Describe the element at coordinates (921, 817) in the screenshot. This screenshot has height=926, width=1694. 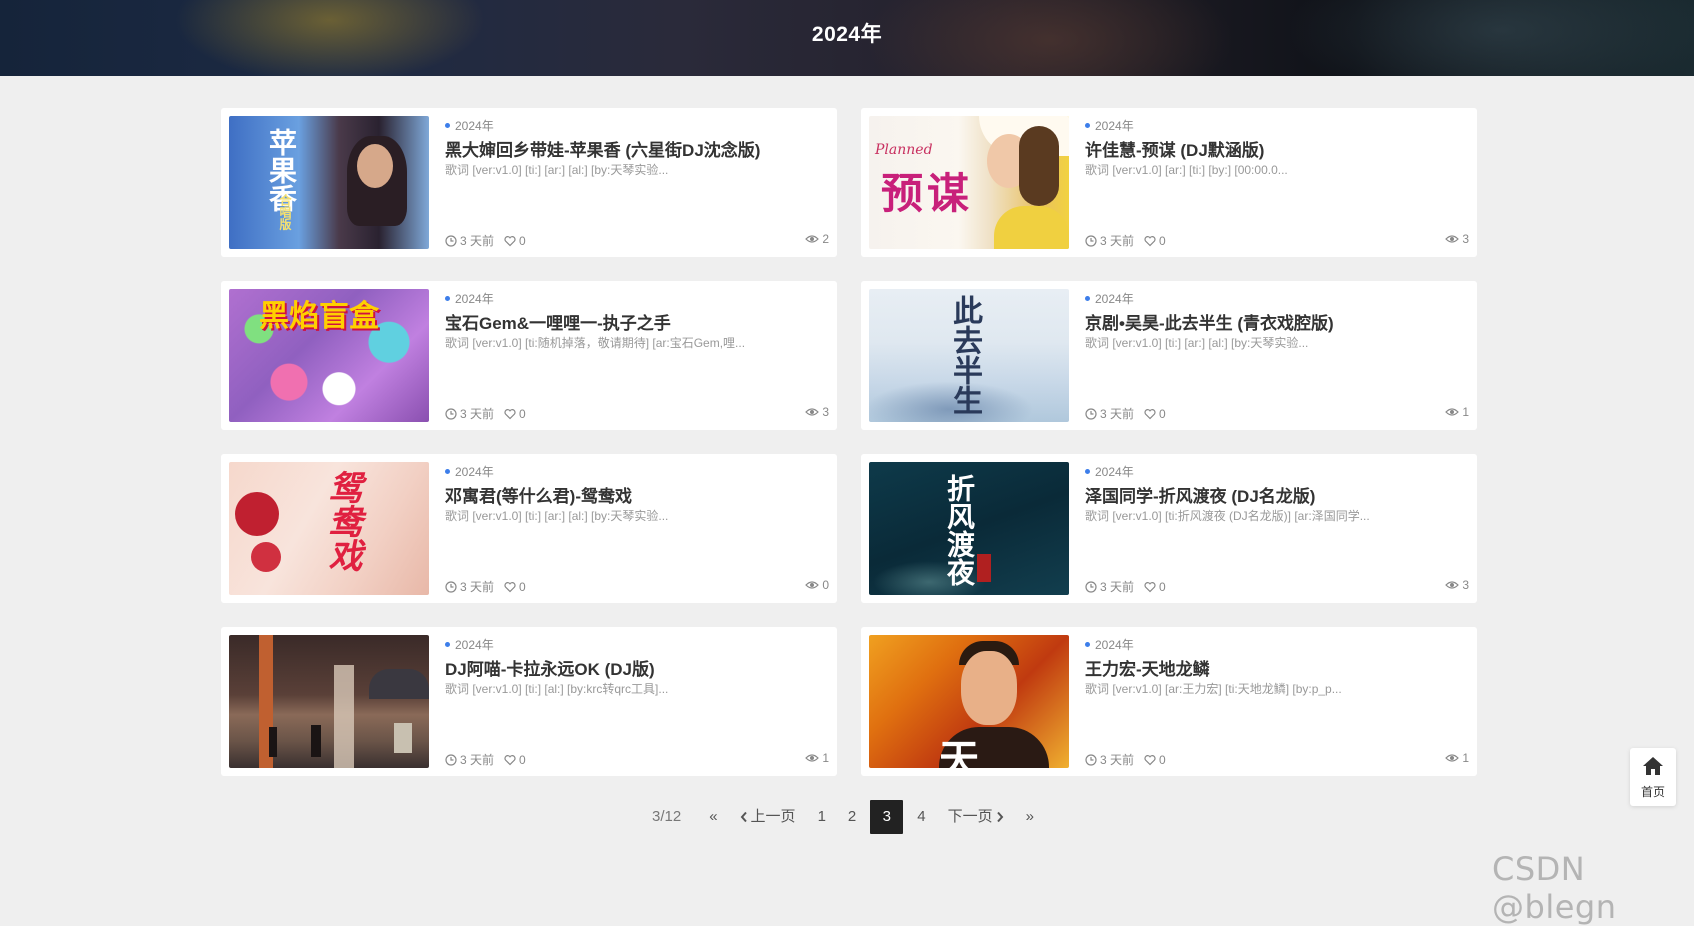
I see `page-link-4: 4` at that location.